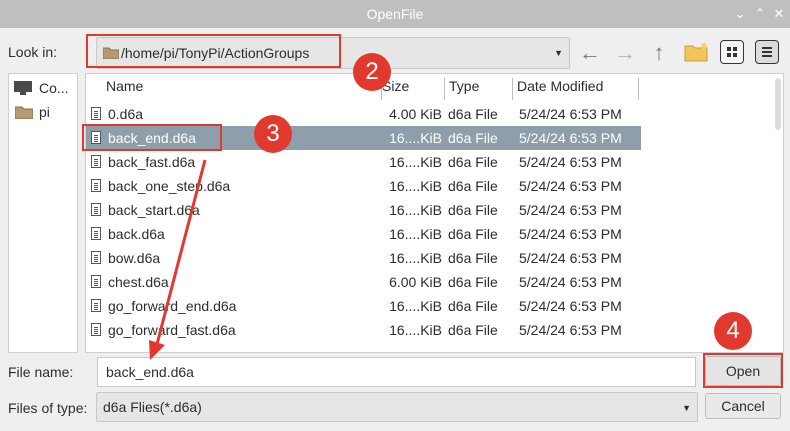 The height and width of the screenshot is (431, 790). I want to click on annotation-badge: 2, so click(372, 72).